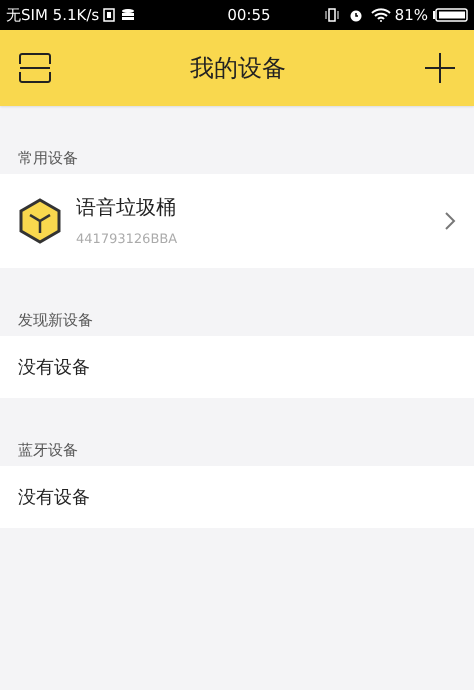  I want to click on carrier-text: 无SIM 5.1K/s, so click(53, 15).